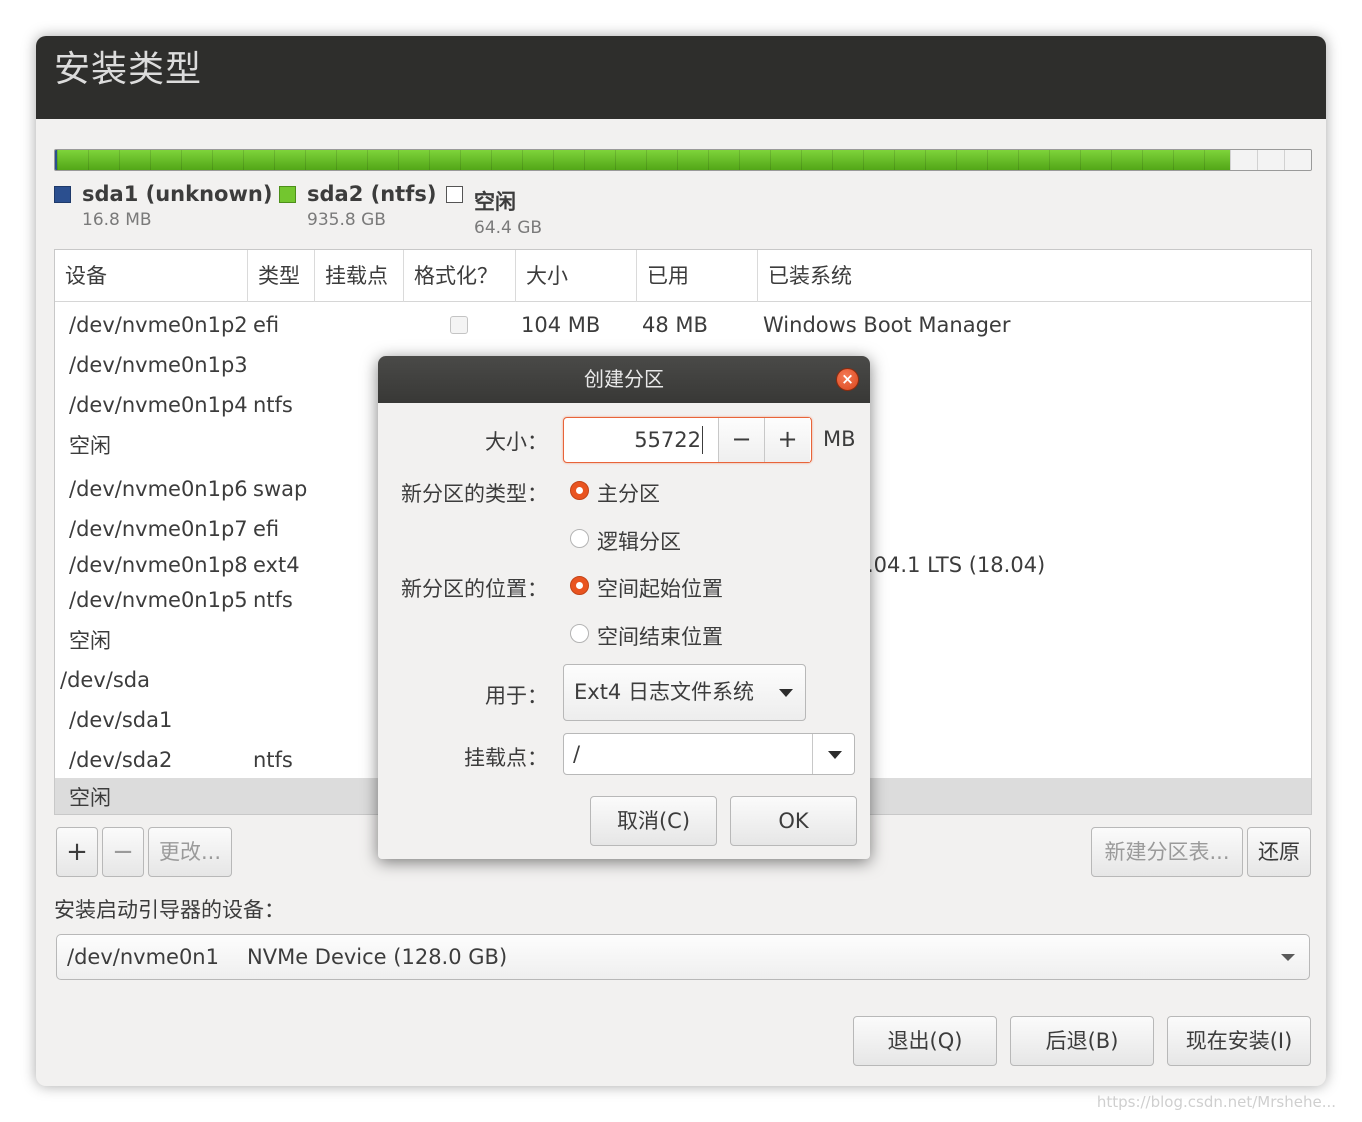  What do you see at coordinates (280, 489) in the screenshot?
I see `cell-type: swap` at bounding box center [280, 489].